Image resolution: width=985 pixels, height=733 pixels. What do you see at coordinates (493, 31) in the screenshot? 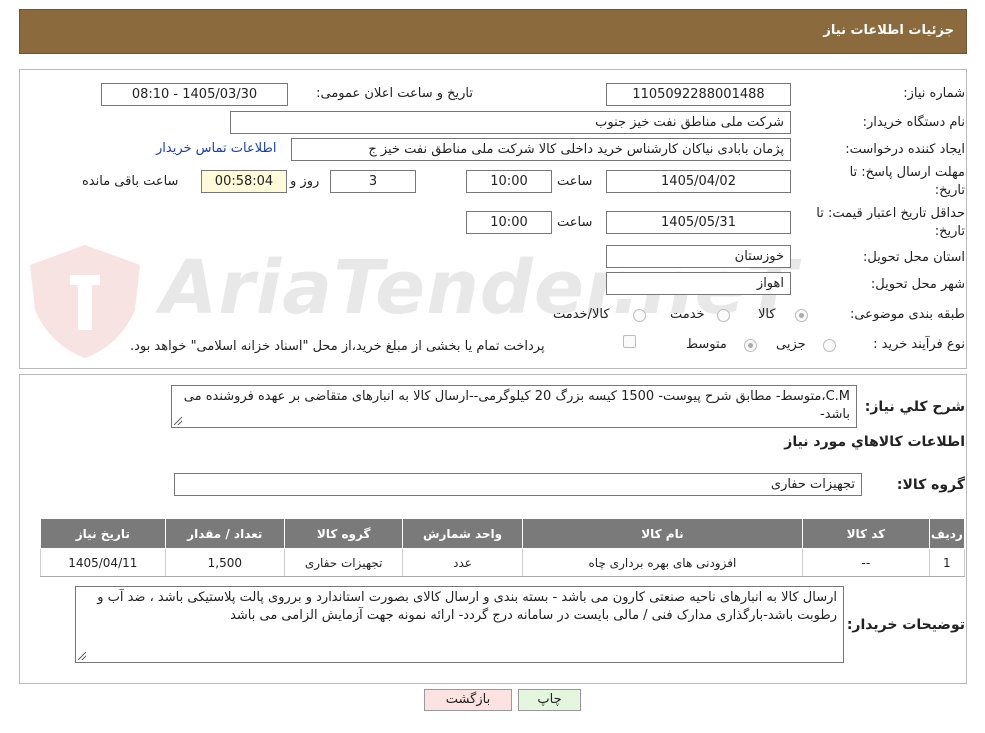
I see `page-header: جزئیات اطلاعات نیاز` at bounding box center [493, 31].